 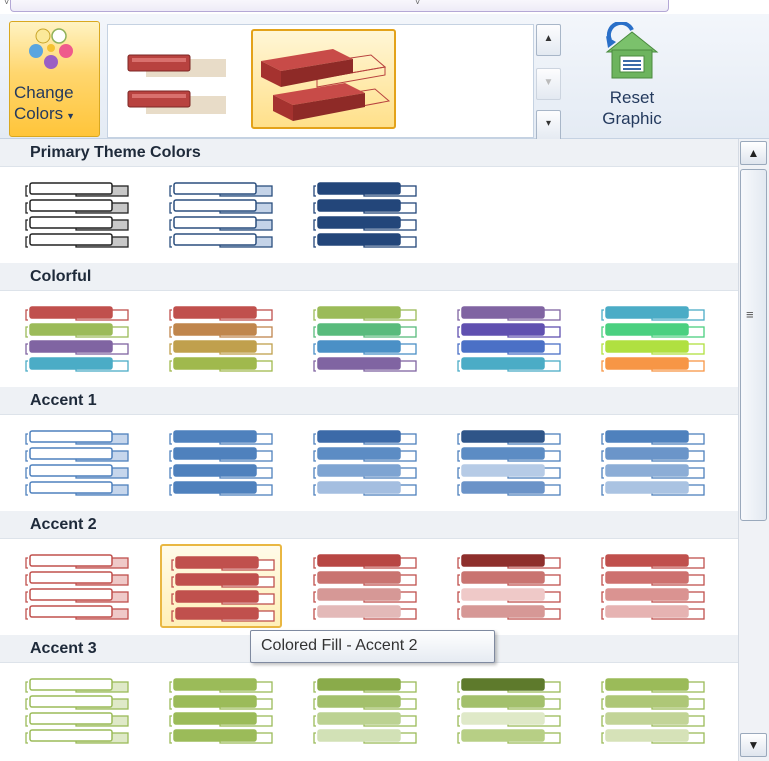 I want to click on style-thumb-3d-selected, so click(x=323, y=79).